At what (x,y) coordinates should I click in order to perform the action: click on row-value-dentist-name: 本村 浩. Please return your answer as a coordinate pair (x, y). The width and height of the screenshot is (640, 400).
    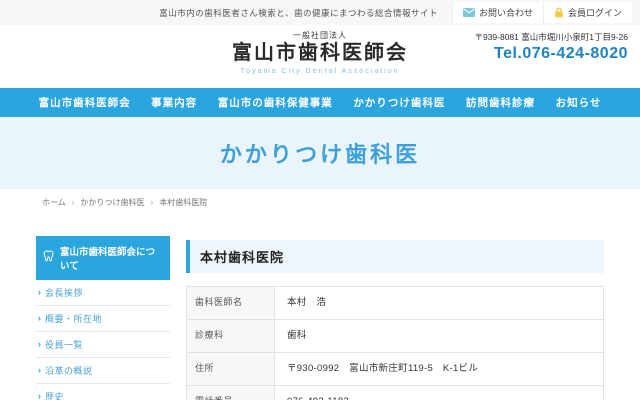
    Looking at the image, I should click on (439, 303).